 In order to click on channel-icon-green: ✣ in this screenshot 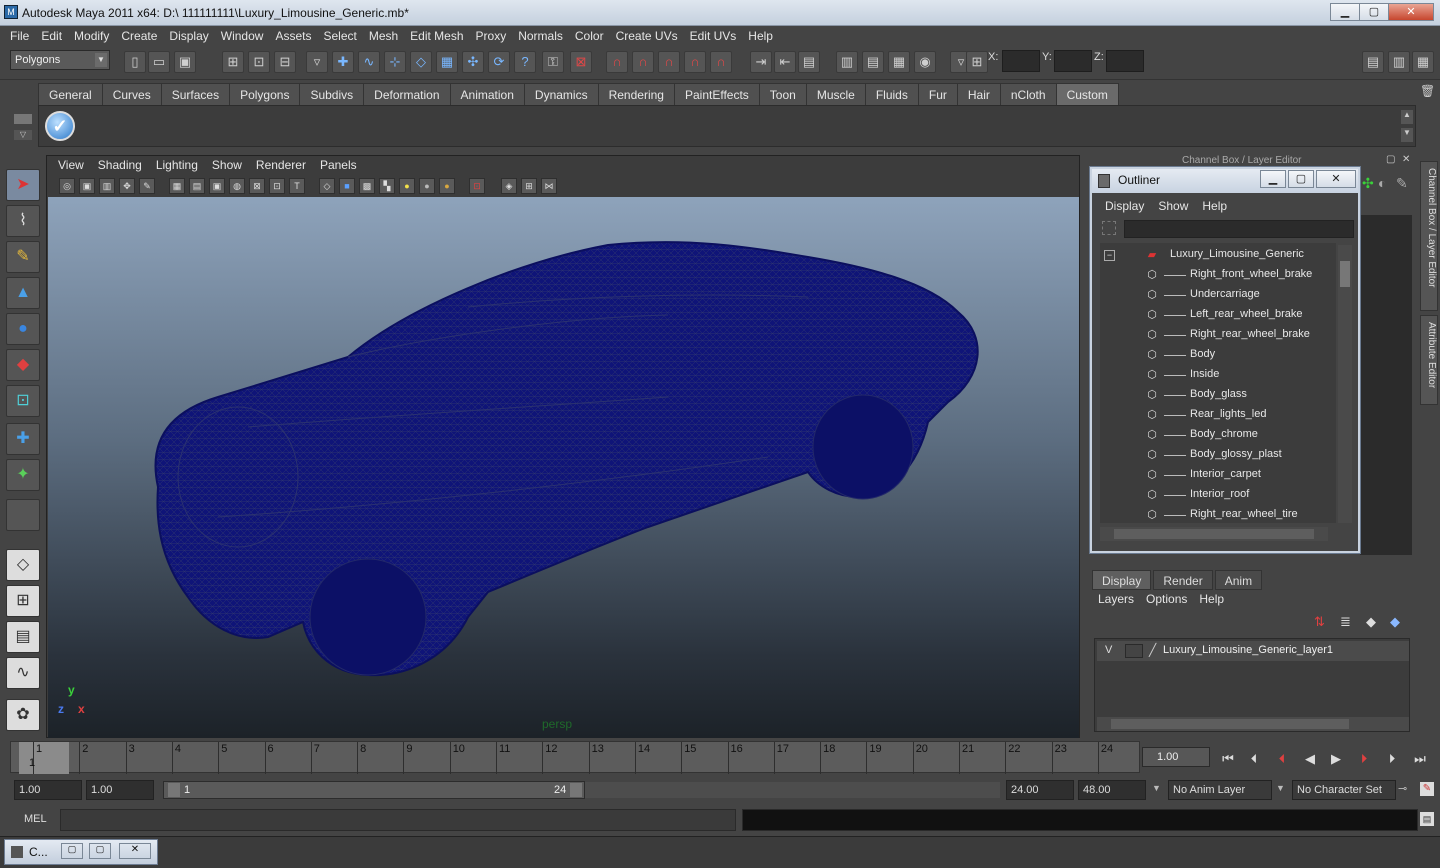, I will do `click(1368, 183)`.